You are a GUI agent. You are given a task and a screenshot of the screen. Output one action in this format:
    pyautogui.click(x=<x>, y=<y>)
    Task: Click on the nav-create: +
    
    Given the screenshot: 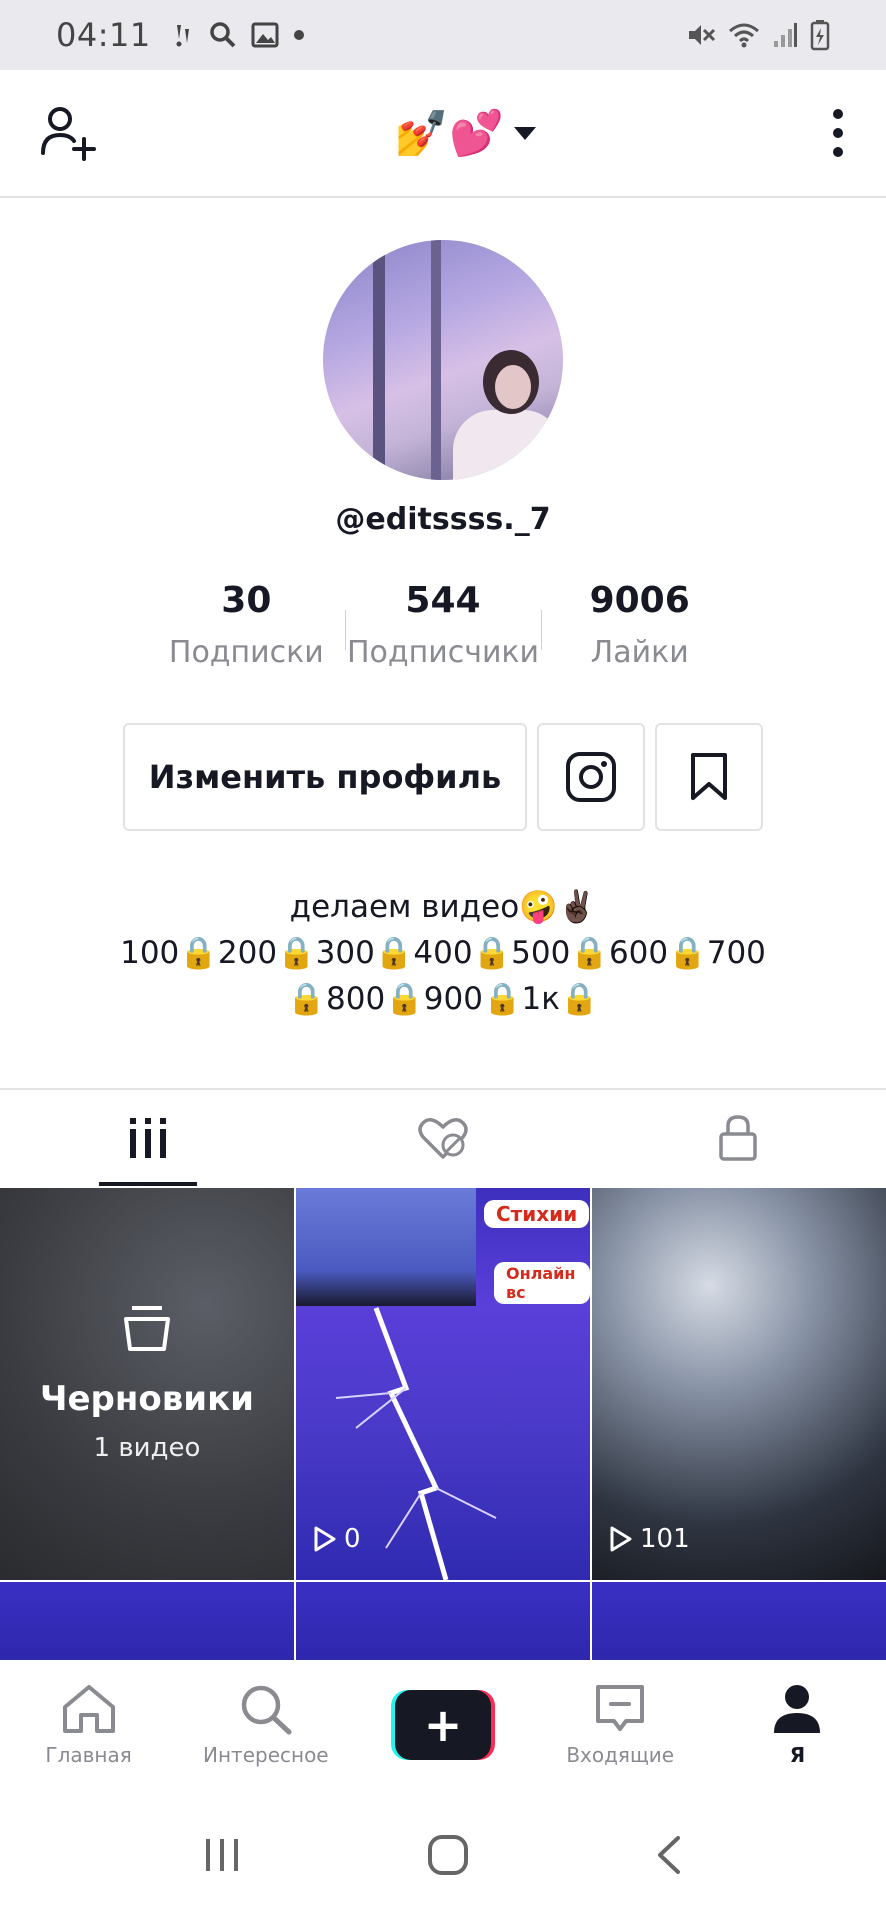 What is the action you would take?
    pyautogui.click(x=442, y=1725)
    